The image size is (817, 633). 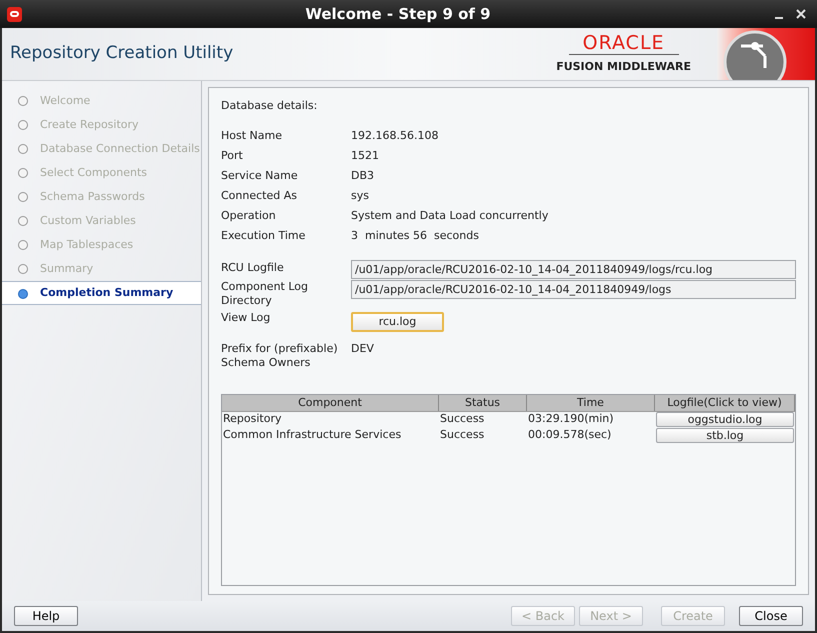 I want to click on column-header: Status, so click(x=483, y=402).